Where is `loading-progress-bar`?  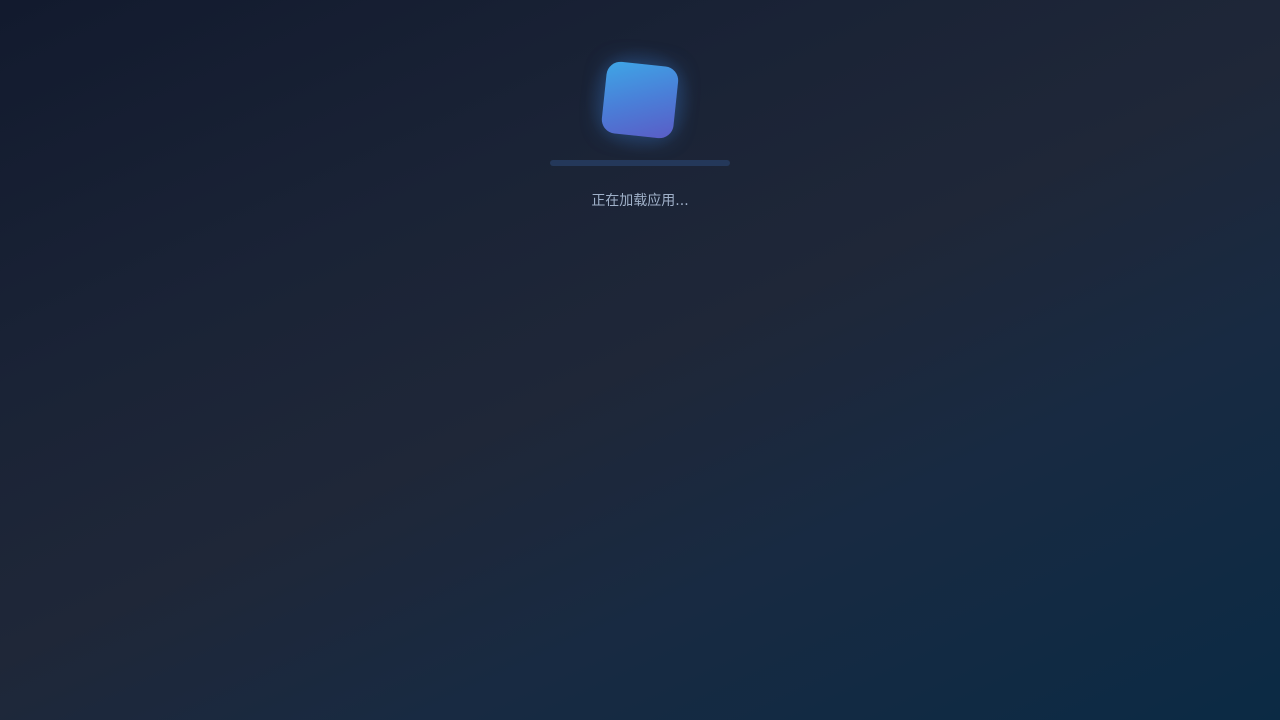 loading-progress-bar is located at coordinates (640, 163).